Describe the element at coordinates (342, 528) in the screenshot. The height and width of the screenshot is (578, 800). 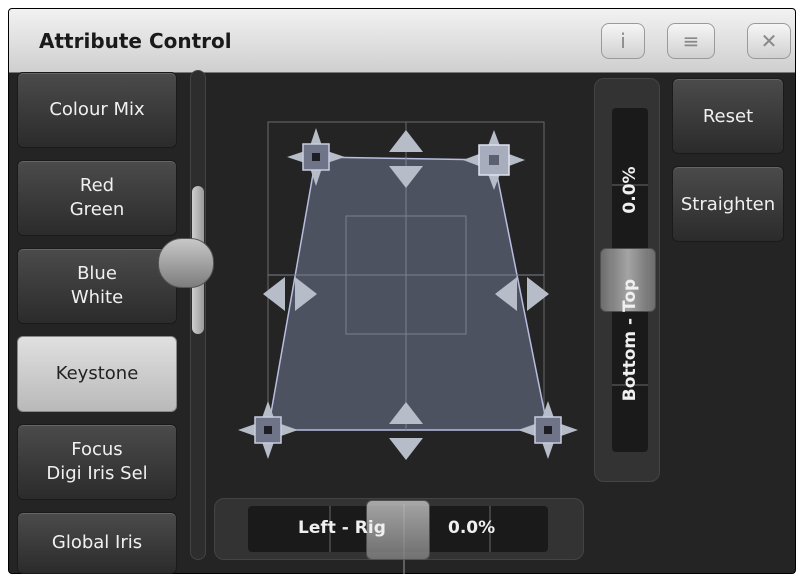
I see `left-right-label: Left - Rig` at that location.